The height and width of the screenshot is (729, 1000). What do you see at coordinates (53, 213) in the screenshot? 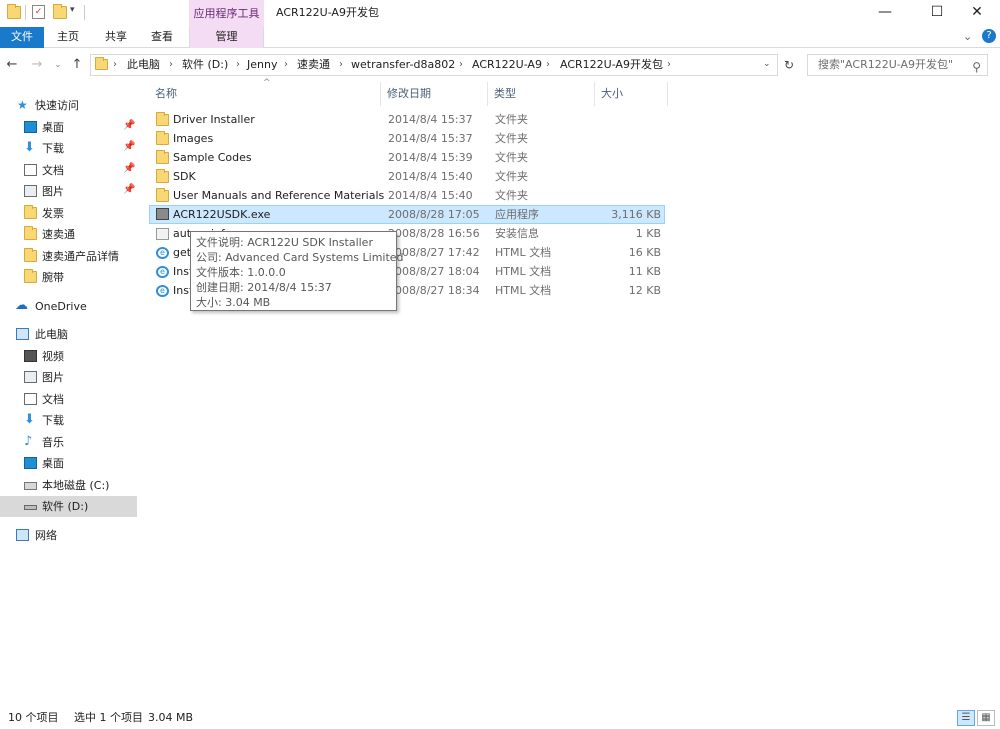
I see `nav-label: 发票` at bounding box center [53, 213].